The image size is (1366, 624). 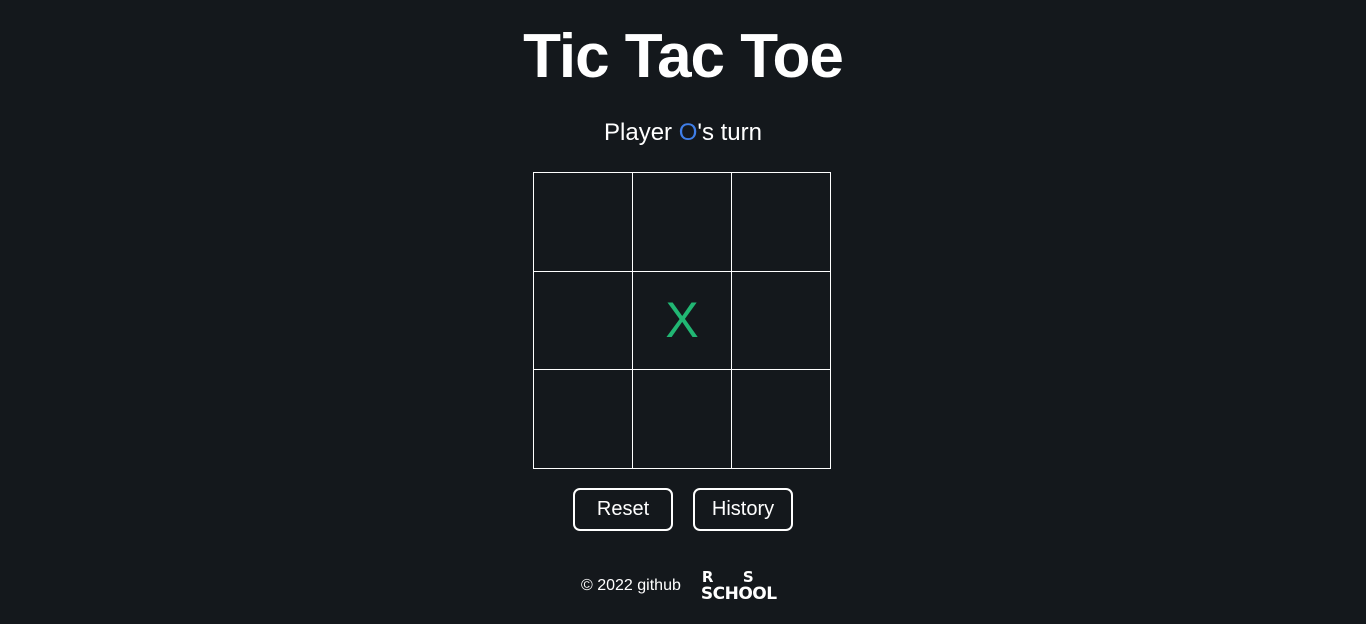 I want to click on history-button: History, so click(x=743, y=509).